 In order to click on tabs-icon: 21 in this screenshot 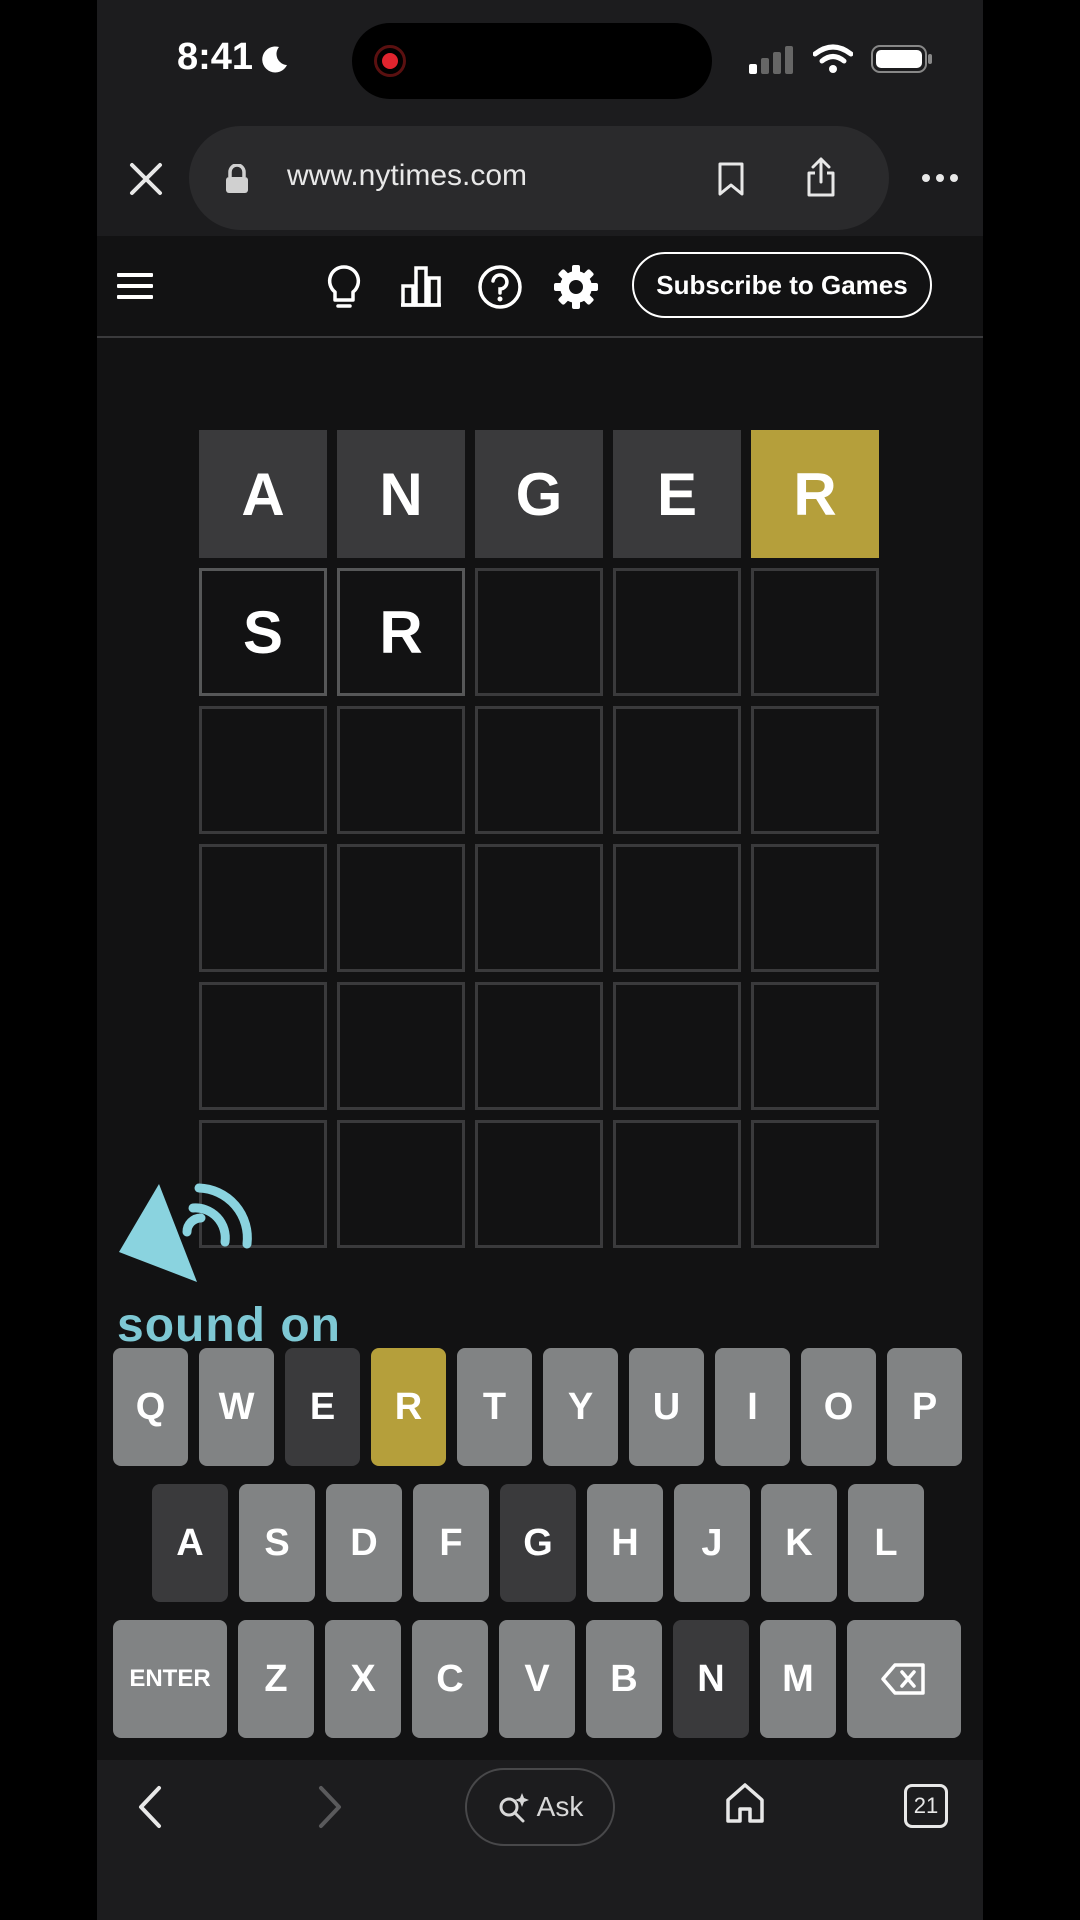, I will do `click(926, 1806)`.